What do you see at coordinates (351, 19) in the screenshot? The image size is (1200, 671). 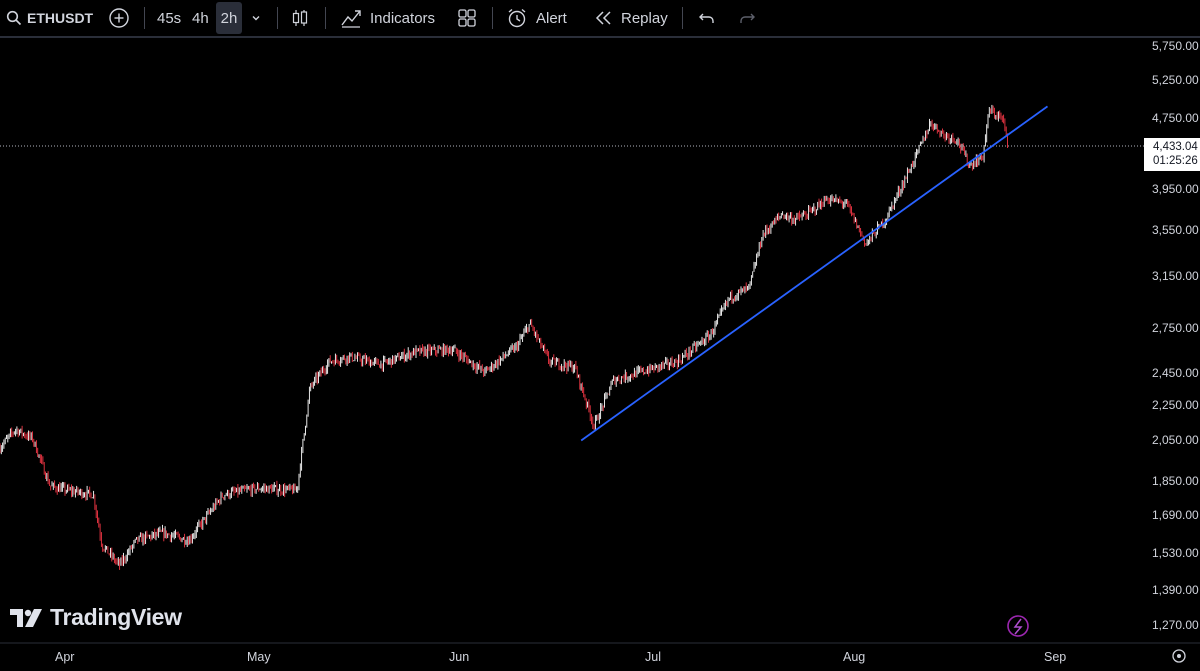 I see `indicators-icon` at bounding box center [351, 19].